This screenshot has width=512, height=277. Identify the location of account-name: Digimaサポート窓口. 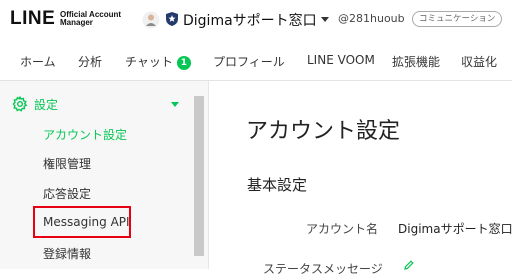
(250, 20).